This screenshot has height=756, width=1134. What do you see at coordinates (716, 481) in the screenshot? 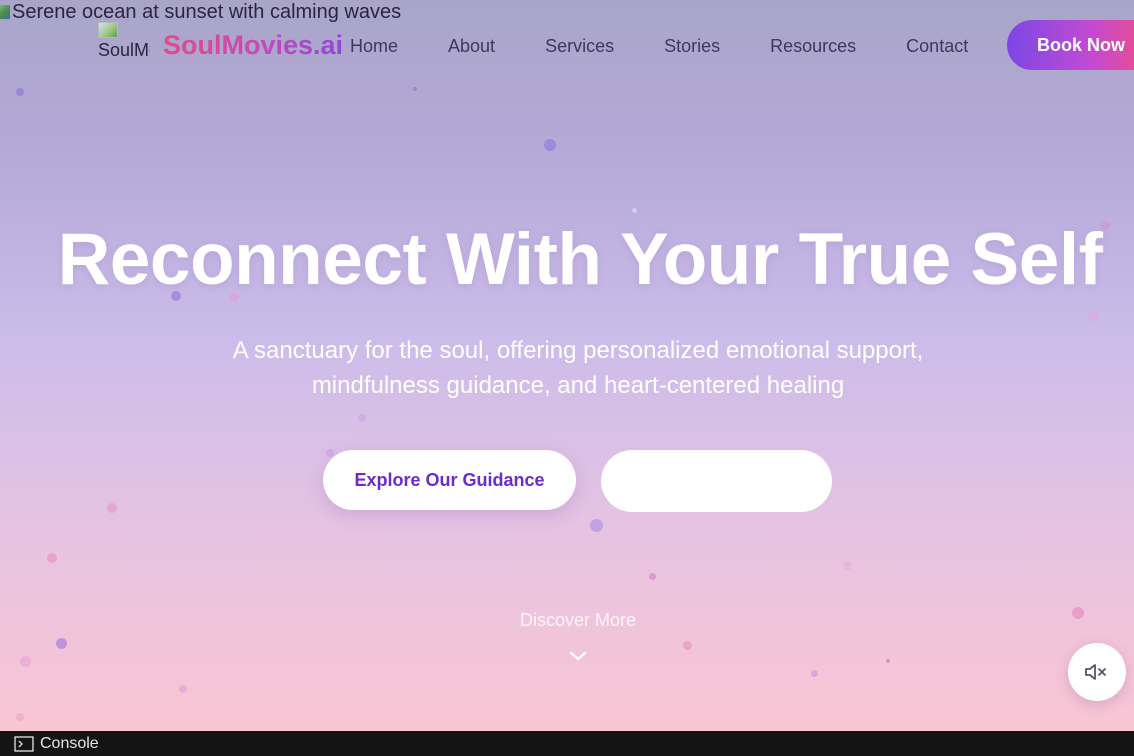
I see `secondary-cta-button` at bounding box center [716, 481].